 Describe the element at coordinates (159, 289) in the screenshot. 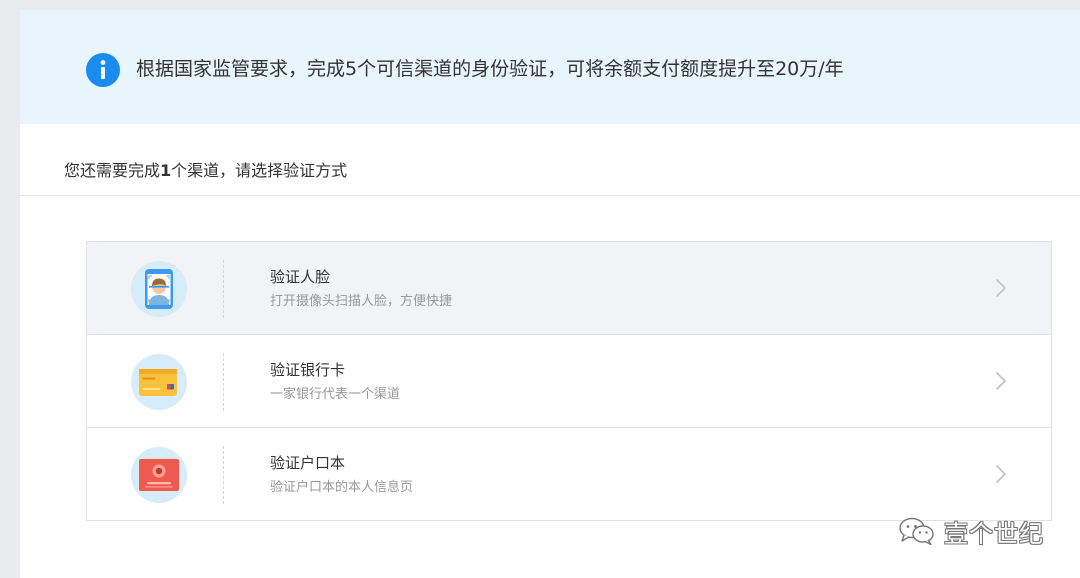

I see `face-scan-icon` at that location.